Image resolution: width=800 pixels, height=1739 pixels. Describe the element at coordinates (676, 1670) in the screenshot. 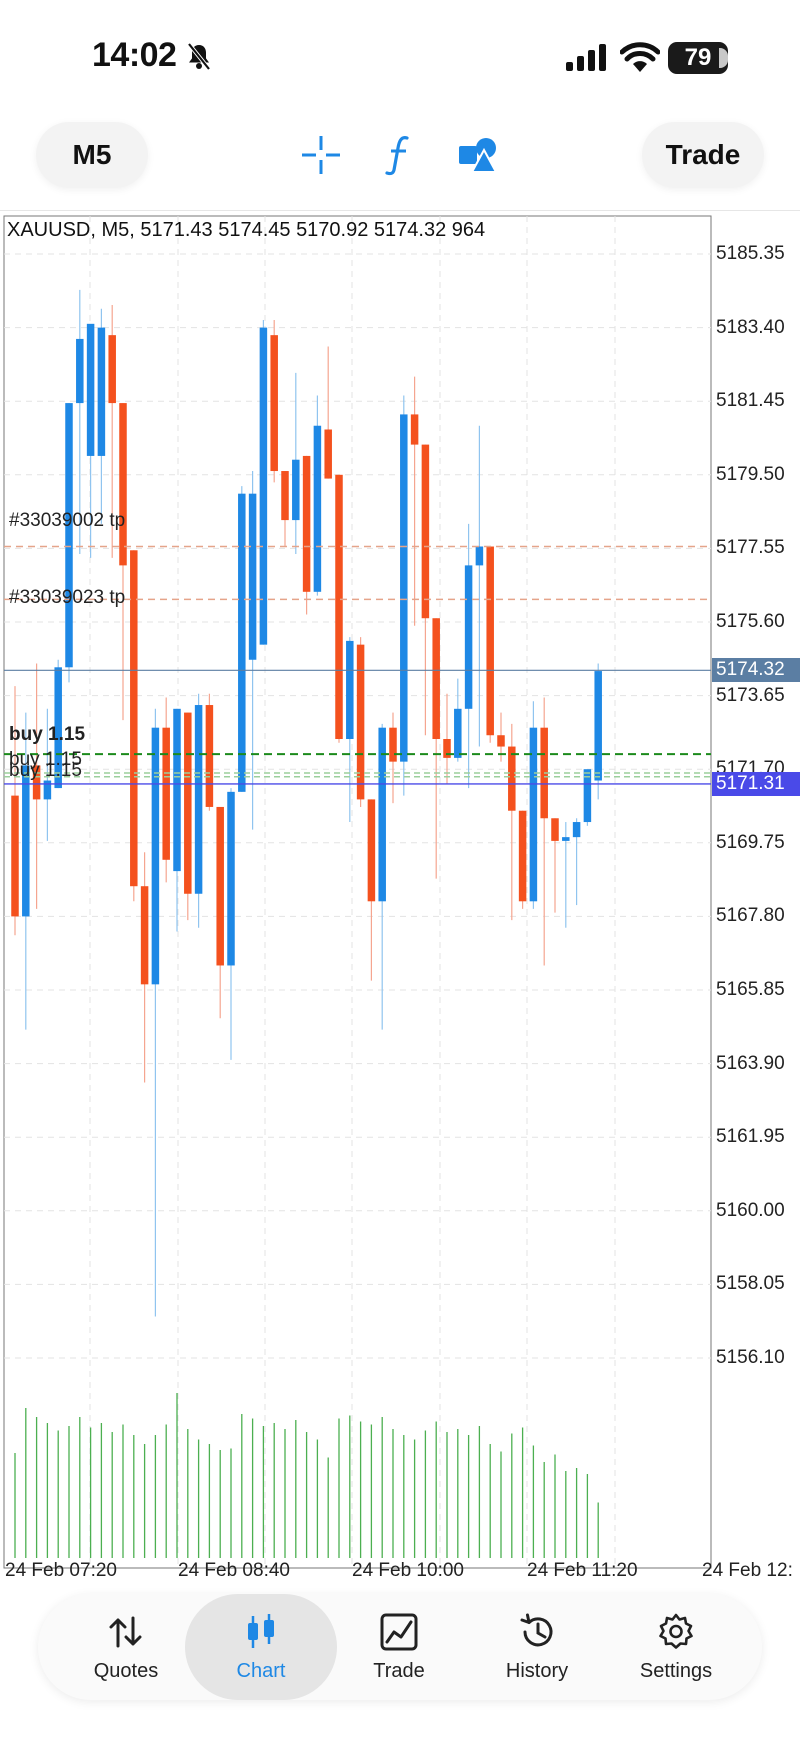

I see `nav-settings-label: Settings` at that location.